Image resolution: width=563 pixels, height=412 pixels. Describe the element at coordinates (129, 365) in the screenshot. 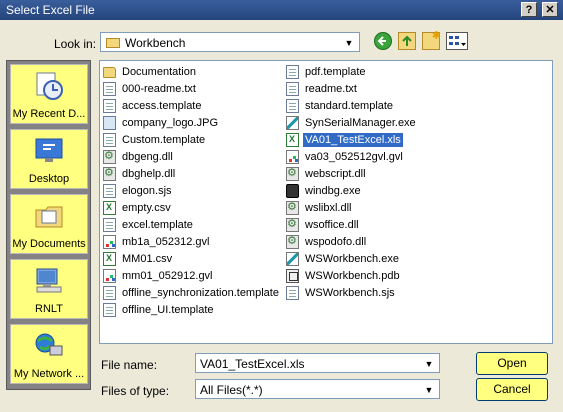

I see `file-name-label: File name:` at that location.